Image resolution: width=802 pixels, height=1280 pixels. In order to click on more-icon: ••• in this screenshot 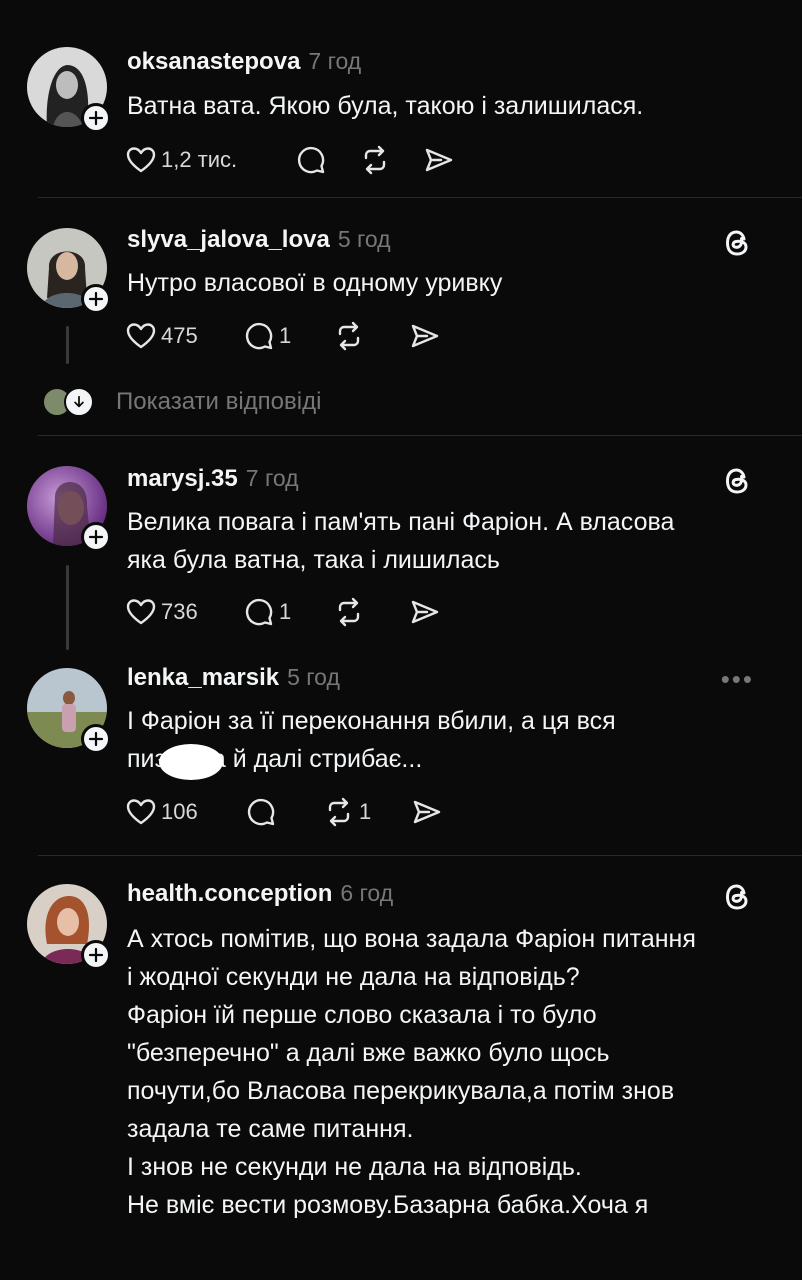, I will do `click(737, 679)`.